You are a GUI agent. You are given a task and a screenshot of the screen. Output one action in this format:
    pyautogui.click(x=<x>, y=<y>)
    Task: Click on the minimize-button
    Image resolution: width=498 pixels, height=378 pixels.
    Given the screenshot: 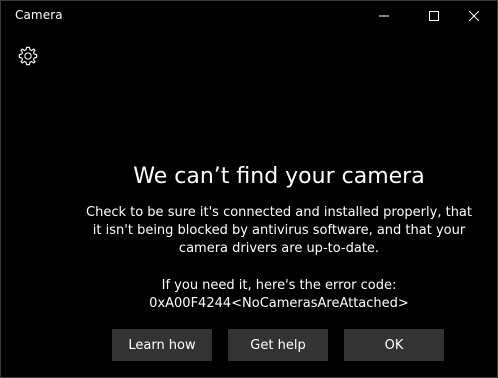 What is the action you would take?
    pyautogui.click(x=384, y=16)
    